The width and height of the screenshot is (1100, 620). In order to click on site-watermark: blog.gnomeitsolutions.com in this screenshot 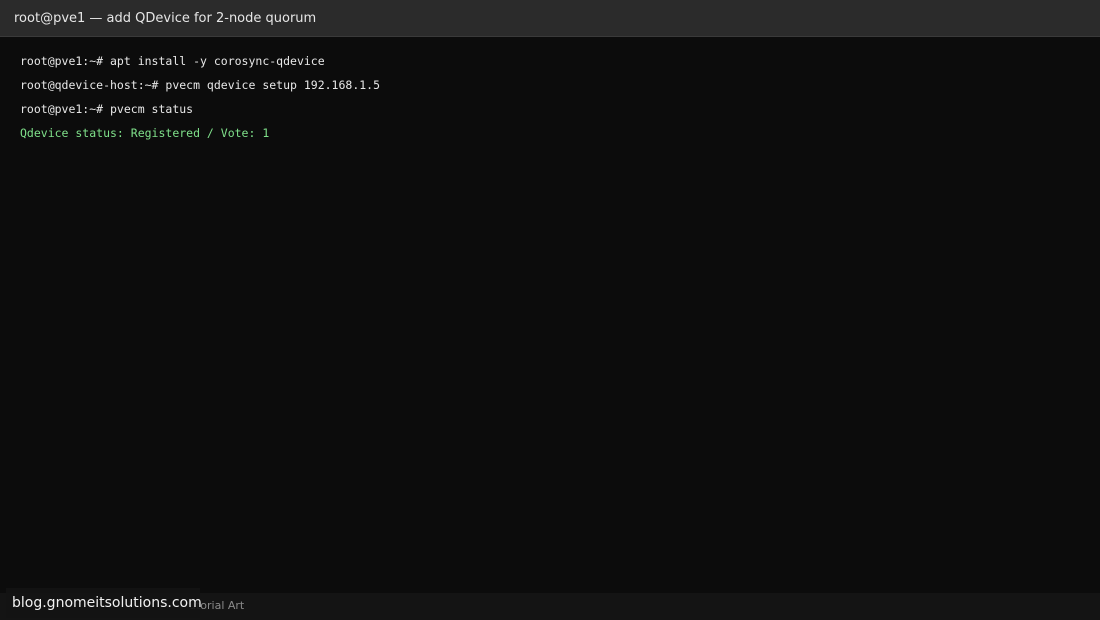, I will do `click(104, 603)`.